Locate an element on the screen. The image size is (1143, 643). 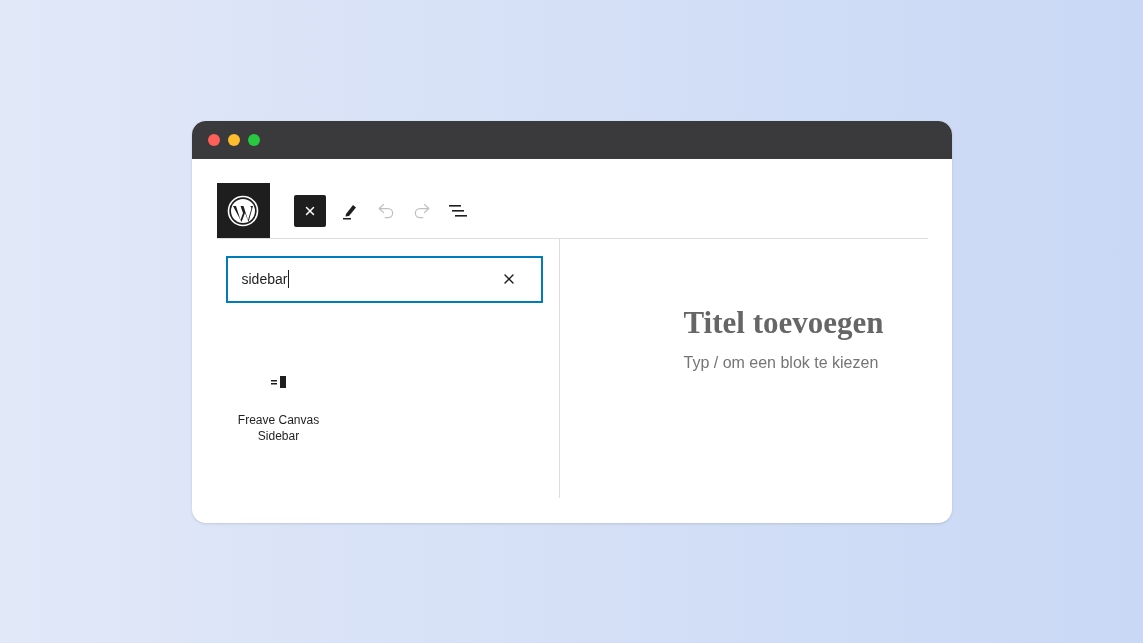
search-text: sidebar is located at coordinates (265, 279).